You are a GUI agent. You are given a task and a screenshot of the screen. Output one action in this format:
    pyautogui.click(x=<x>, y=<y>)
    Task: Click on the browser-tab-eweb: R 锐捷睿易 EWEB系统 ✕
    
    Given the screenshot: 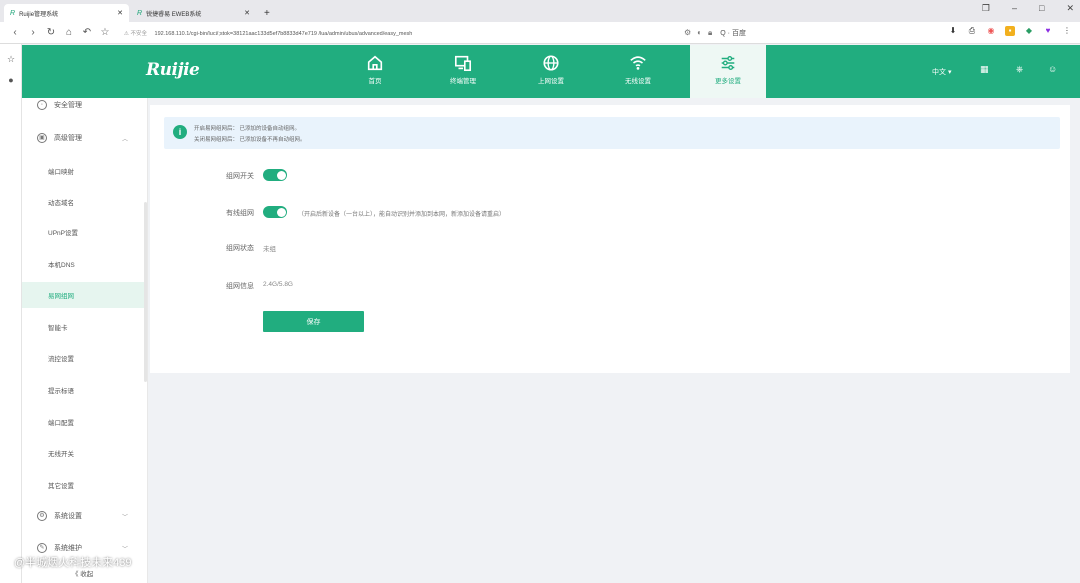 What is the action you would take?
    pyautogui.click(x=193, y=13)
    